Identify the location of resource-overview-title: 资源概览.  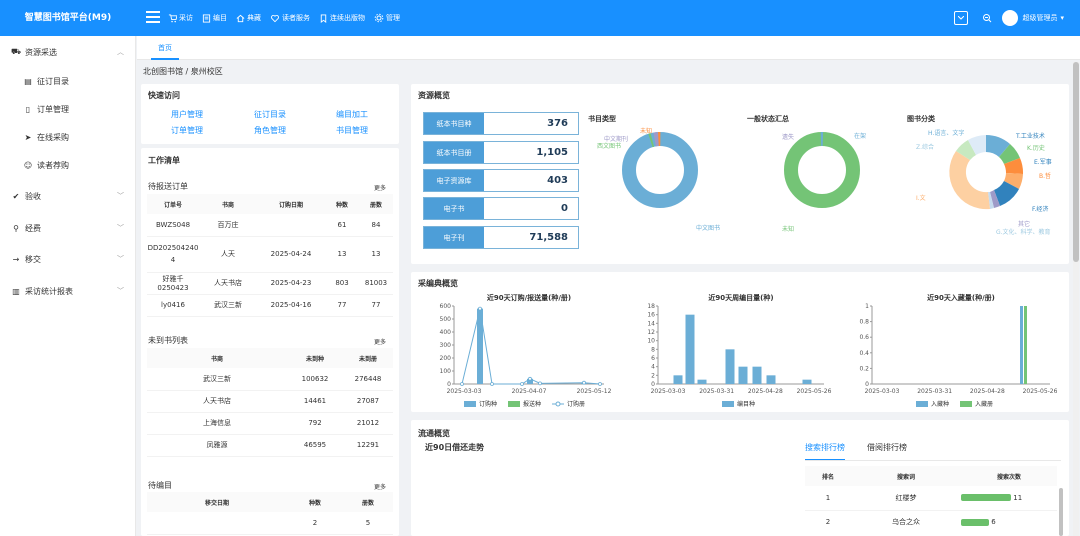
(434, 95).